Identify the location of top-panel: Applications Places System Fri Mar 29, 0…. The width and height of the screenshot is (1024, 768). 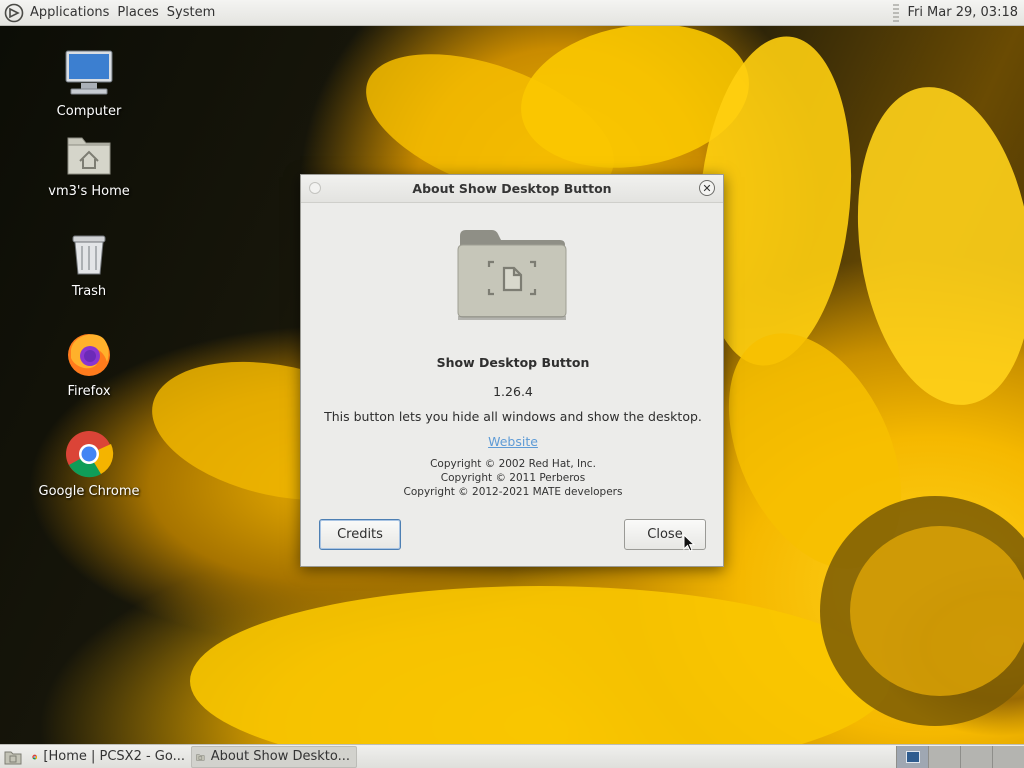
(512, 13).